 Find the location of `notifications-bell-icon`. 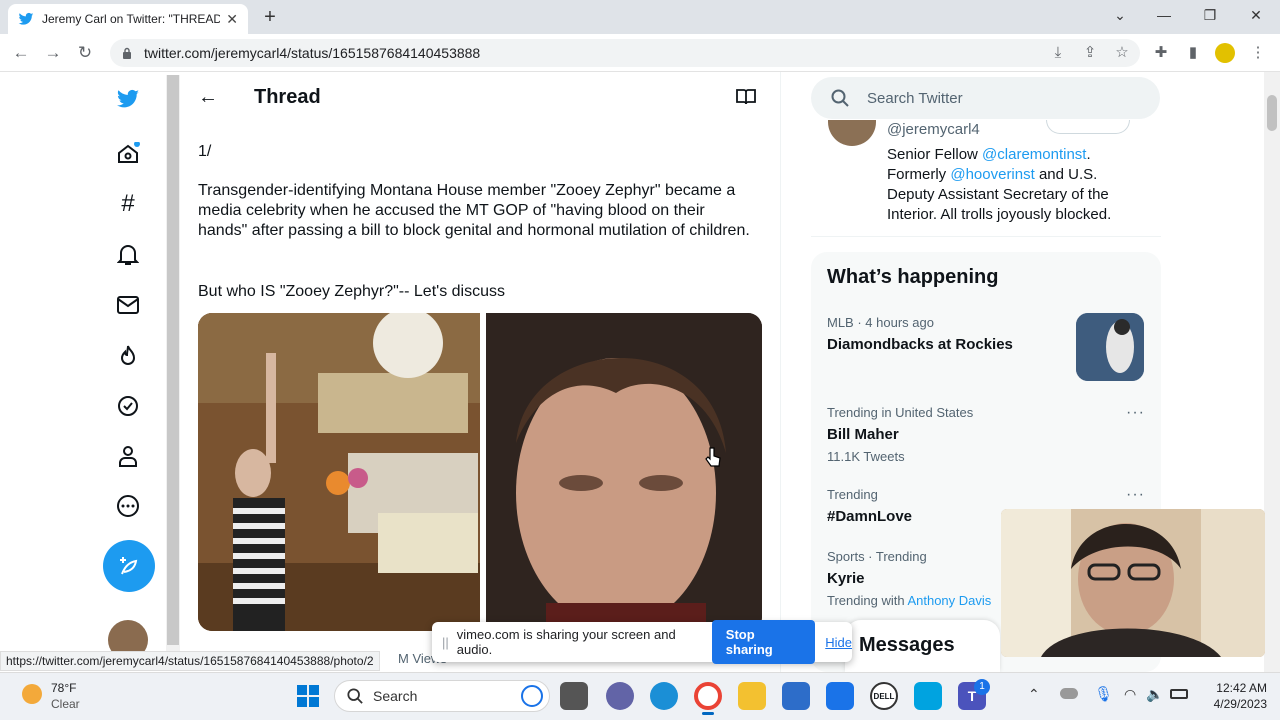

notifications-bell-icon is located at coordinates (128, 255).